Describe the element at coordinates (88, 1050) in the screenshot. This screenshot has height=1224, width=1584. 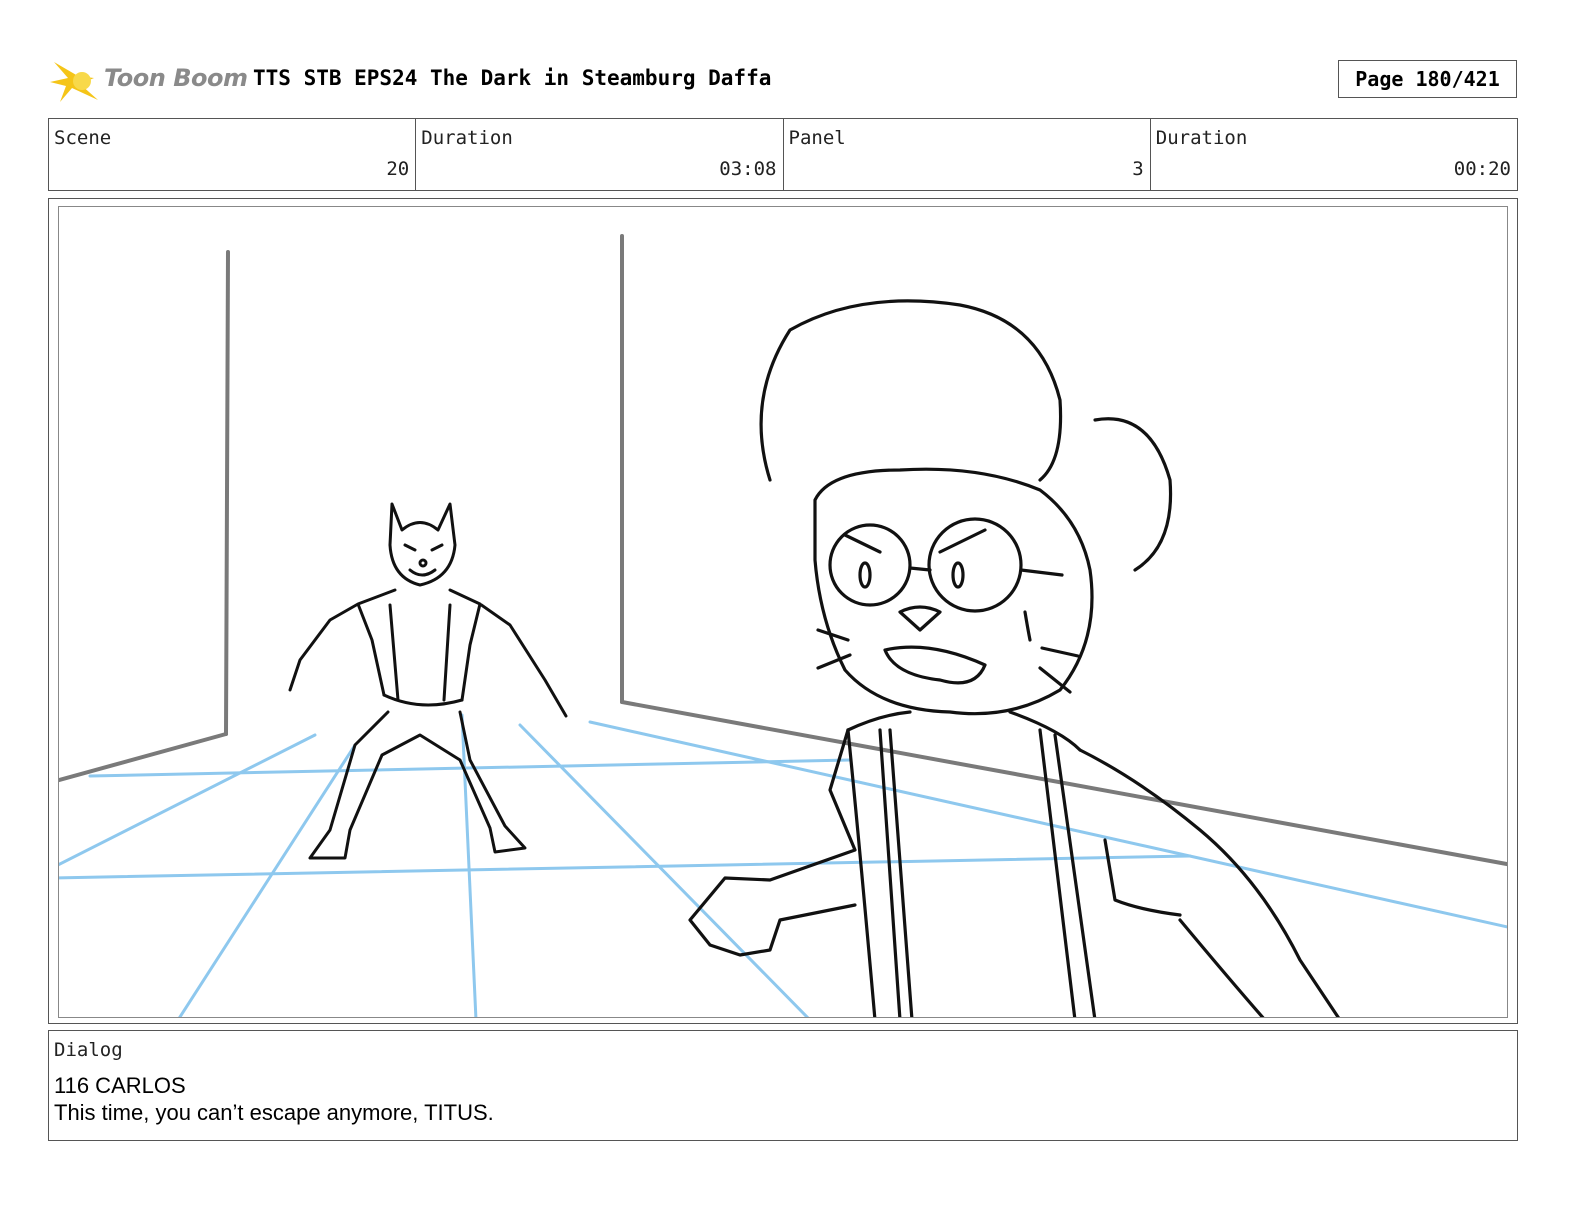
I see `dialog-label: Dialog` at that location.